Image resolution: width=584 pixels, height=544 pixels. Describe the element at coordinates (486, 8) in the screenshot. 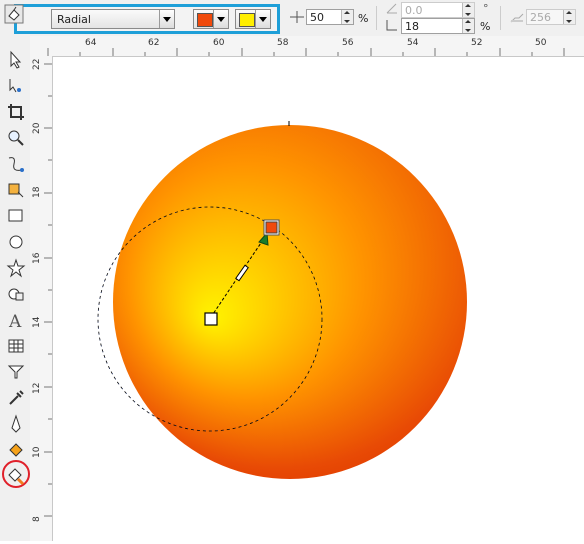

I see `angle-unit: °` at that location.